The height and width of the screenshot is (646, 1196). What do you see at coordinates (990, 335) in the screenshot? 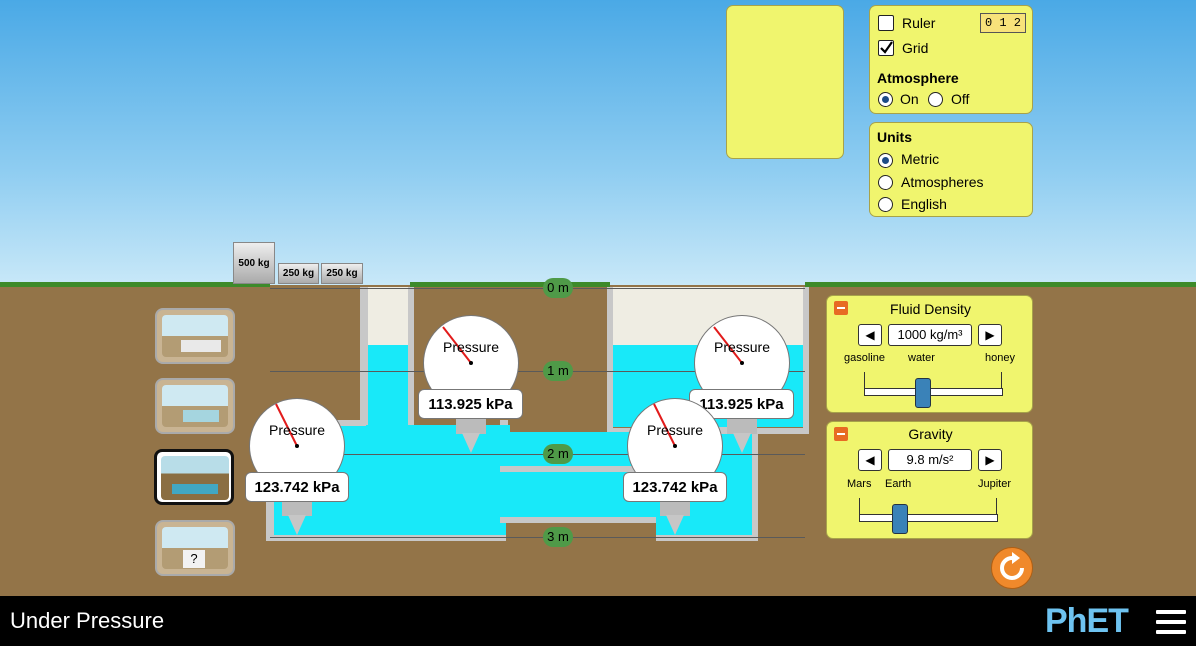
I see `fluid-density-increase-button: ▶` at bounding box center [990, 335].